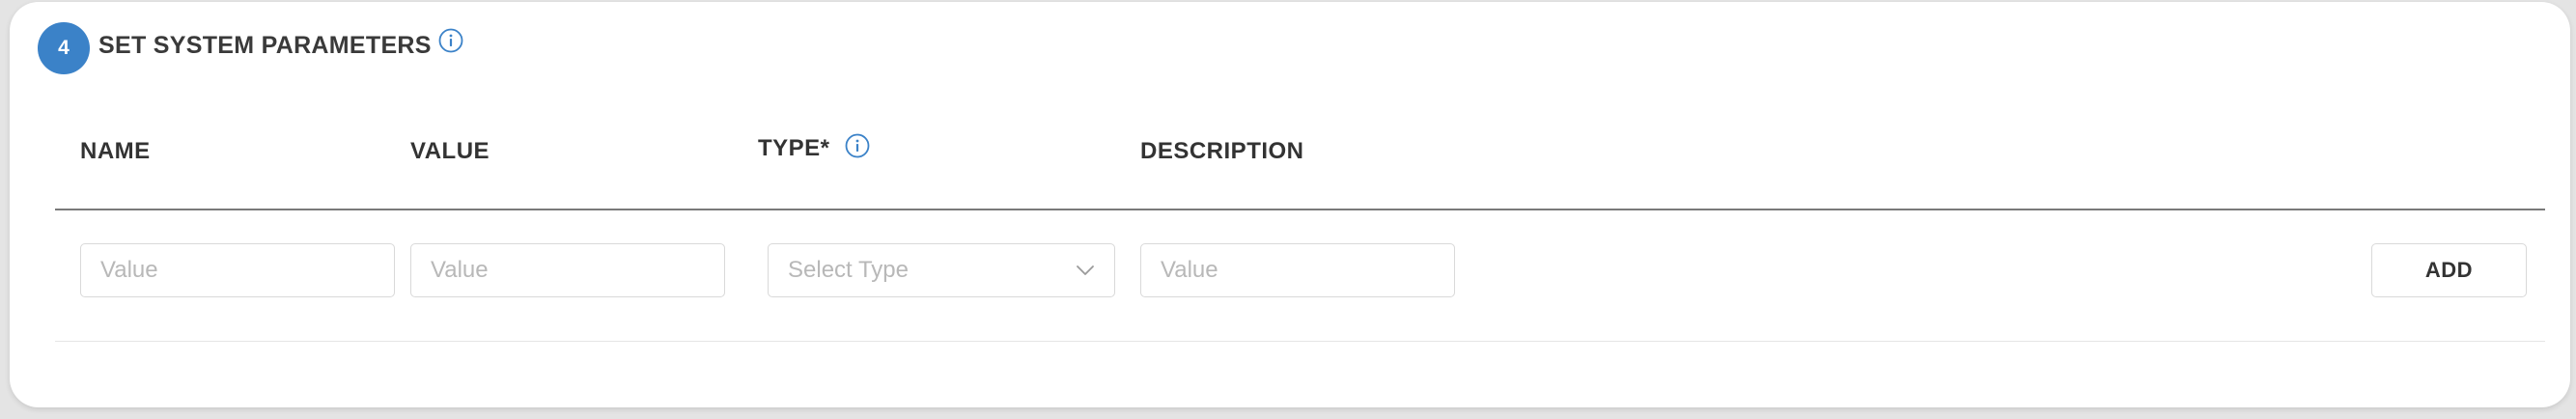 This screenshot has width=2576, height=419. I want to click on step-number-badge: 4, so click(64, 48).